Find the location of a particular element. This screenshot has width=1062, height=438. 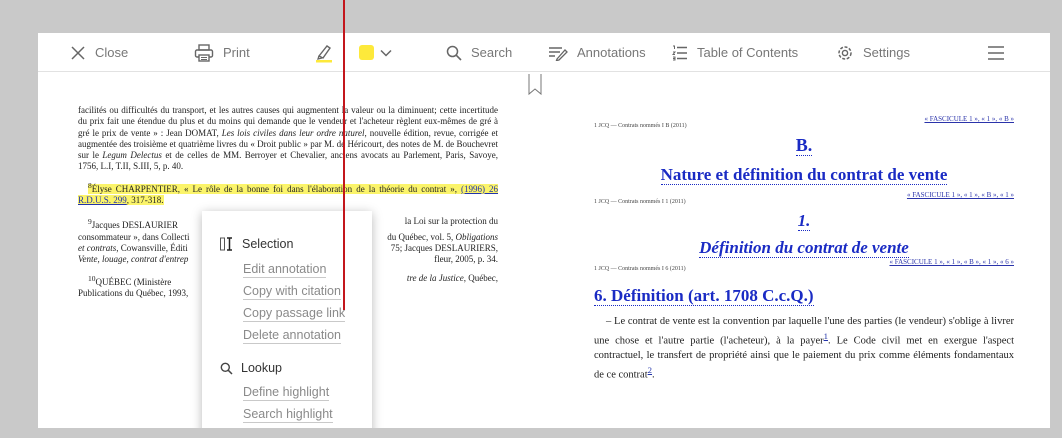

menu-button is located at coordinates (996, 52).